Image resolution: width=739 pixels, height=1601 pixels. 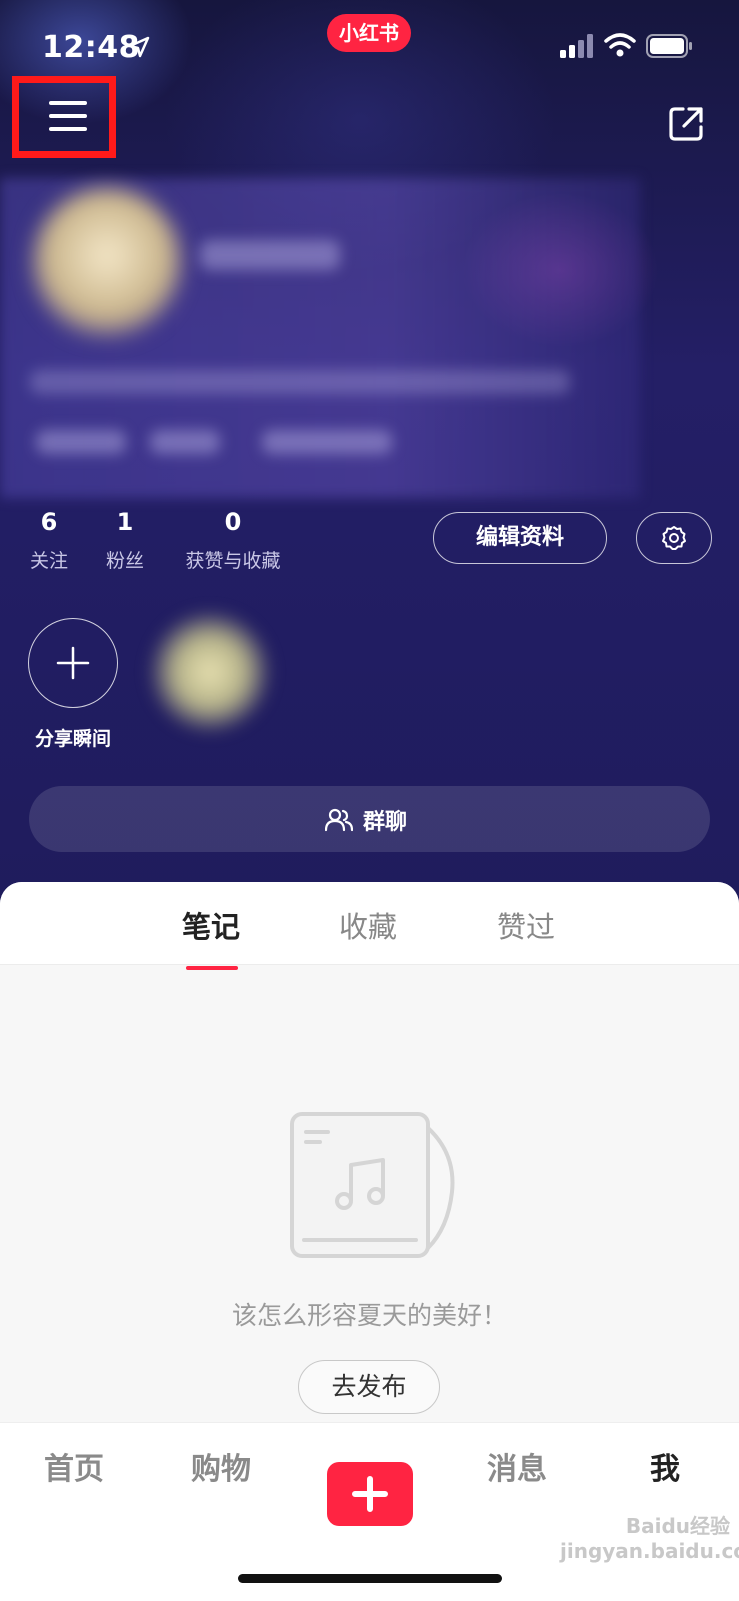 What do you see at coordinates (124, 561) in the screenshot?
I see `stat-label: 粉丝` at bounding box center [124, 561].